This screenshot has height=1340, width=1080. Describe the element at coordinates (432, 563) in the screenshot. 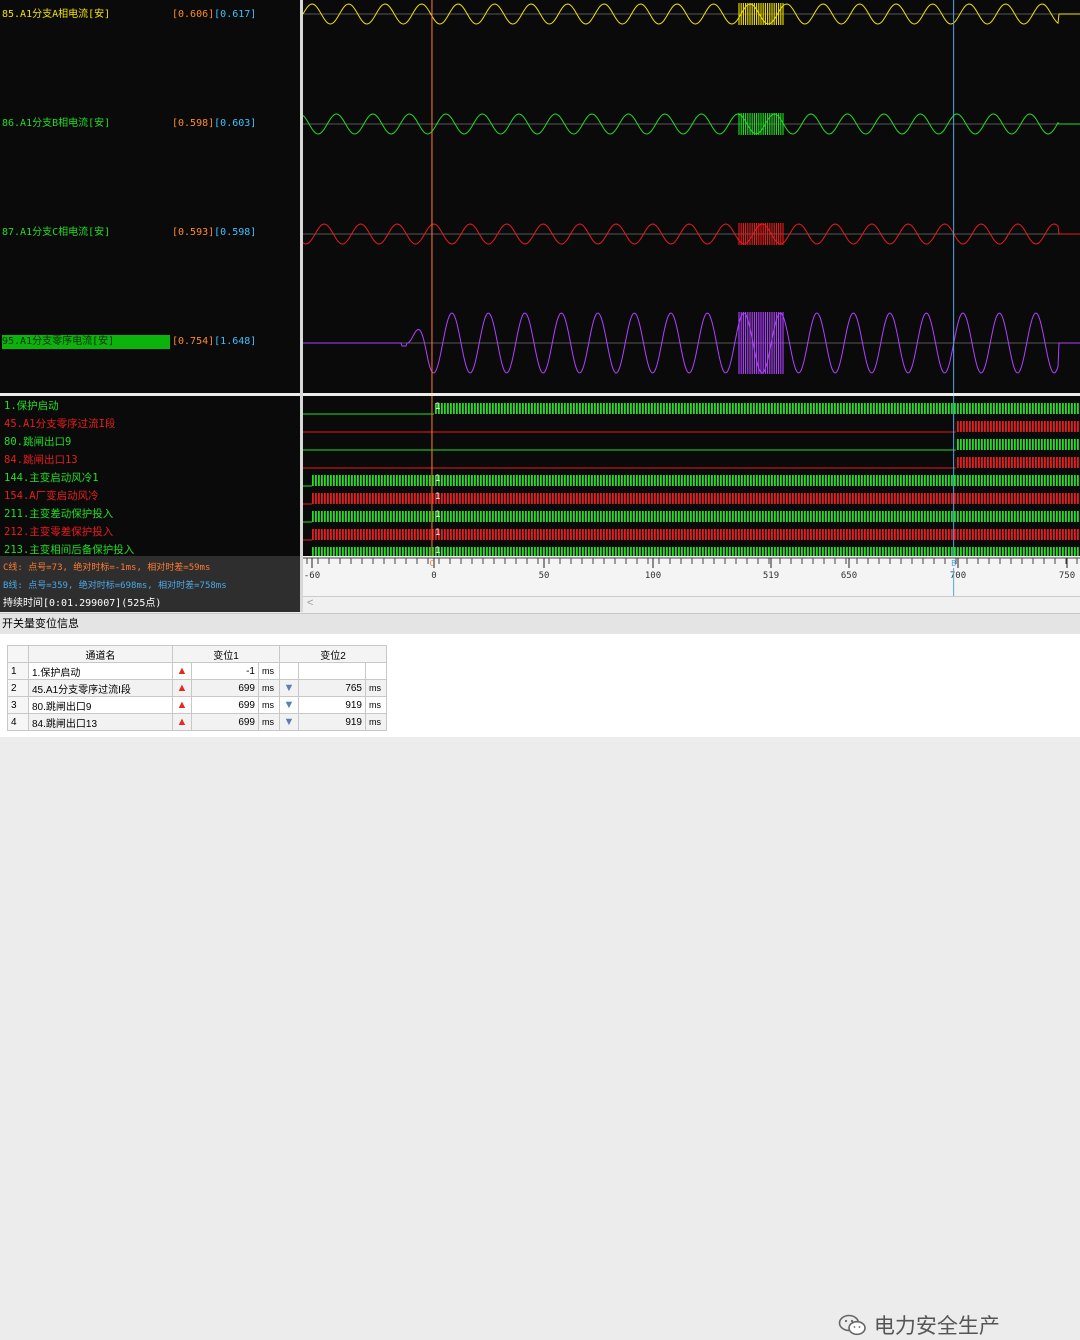

I see `c-cursor-marker: C` at that location.